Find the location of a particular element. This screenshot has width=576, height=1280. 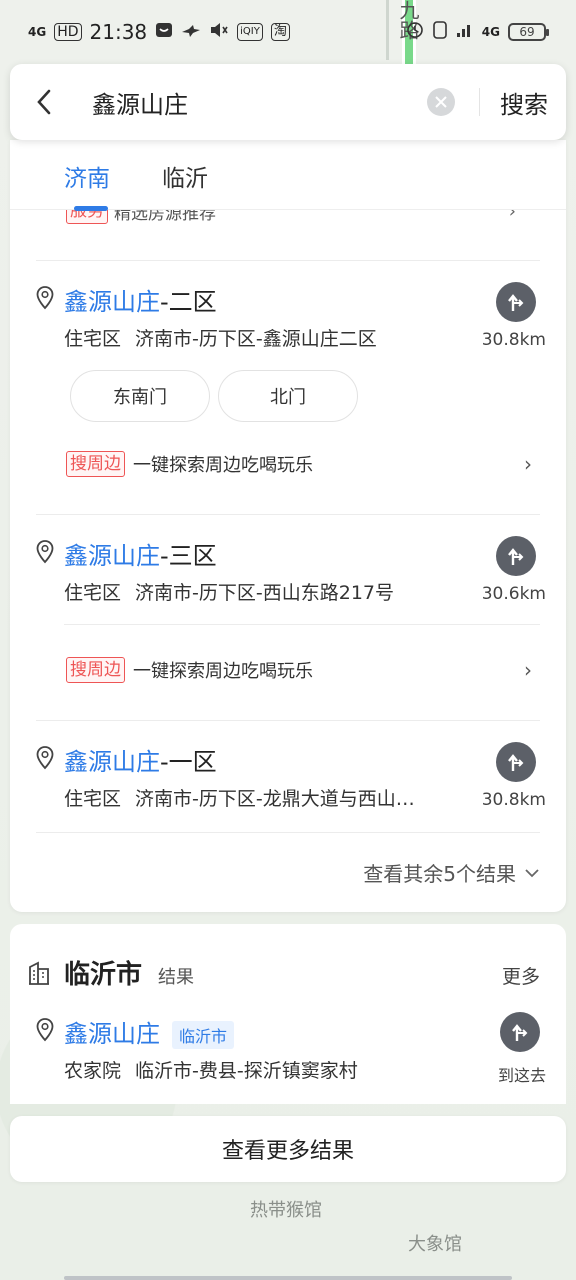

message-icon is located at coordinates (164, 32).